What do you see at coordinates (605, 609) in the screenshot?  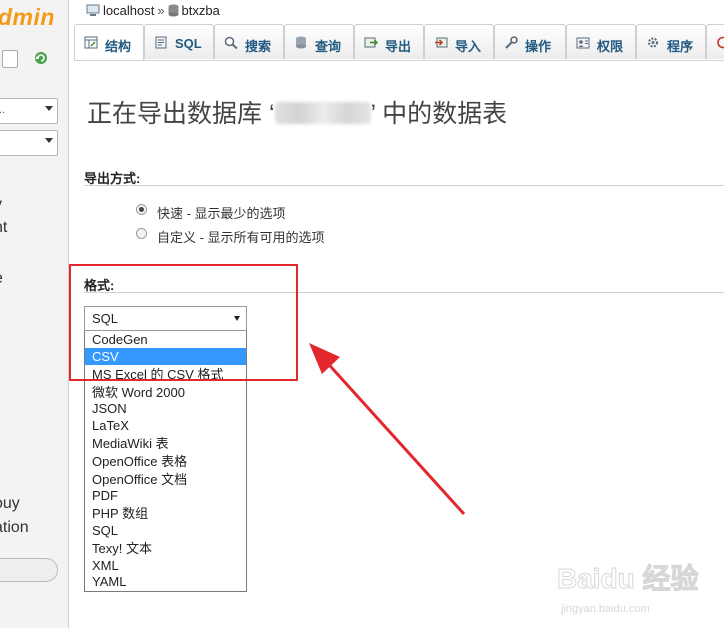 I see `watermark-url: jingyan.baidu.com` at bounding box center [605, 609].